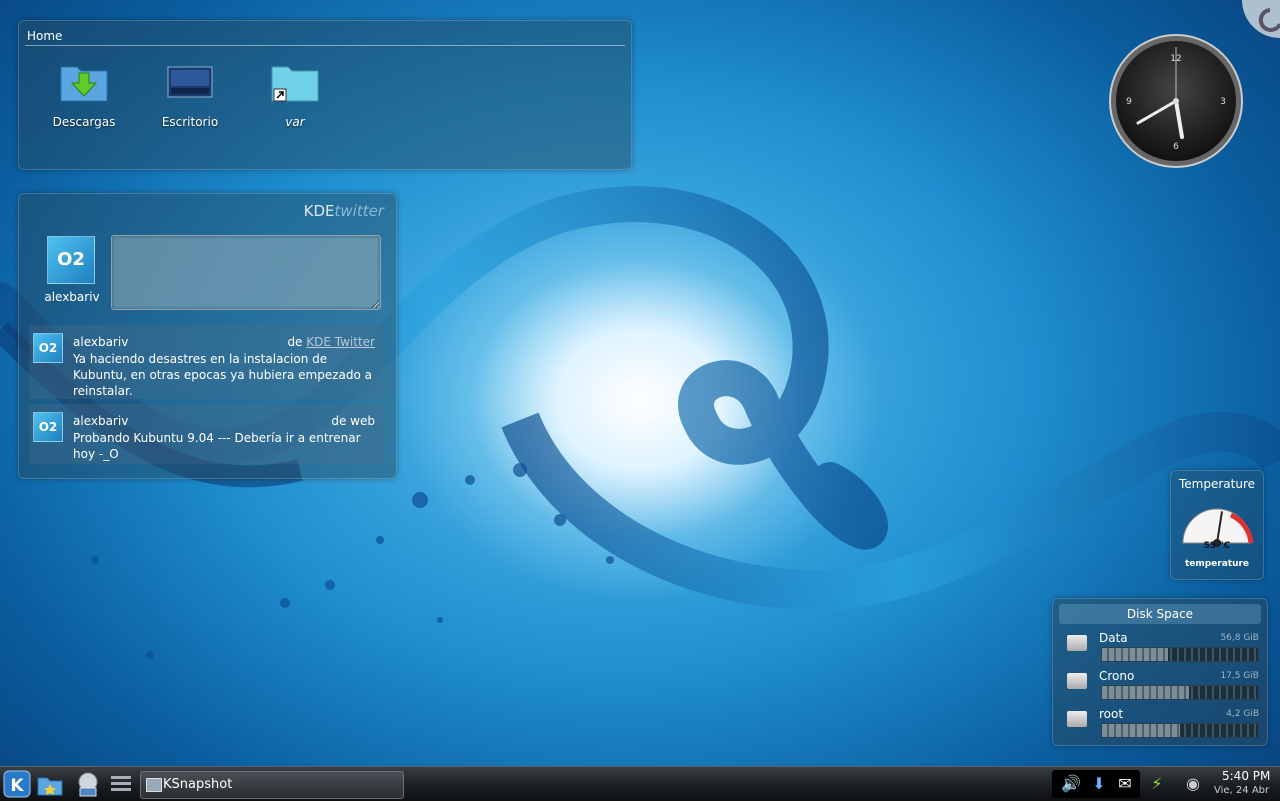  I want to click on tweet-source: de KDE Twitter, so click(331, 342).